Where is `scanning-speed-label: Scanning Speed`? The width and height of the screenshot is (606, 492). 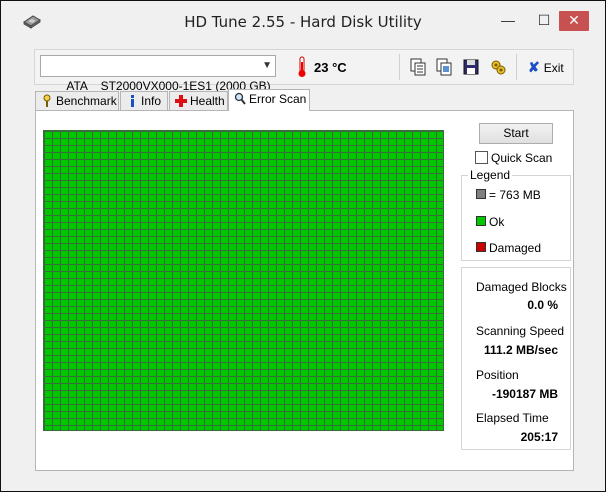 scanning-speed-label: Scanning Speed is located at coordinates (520, 331).